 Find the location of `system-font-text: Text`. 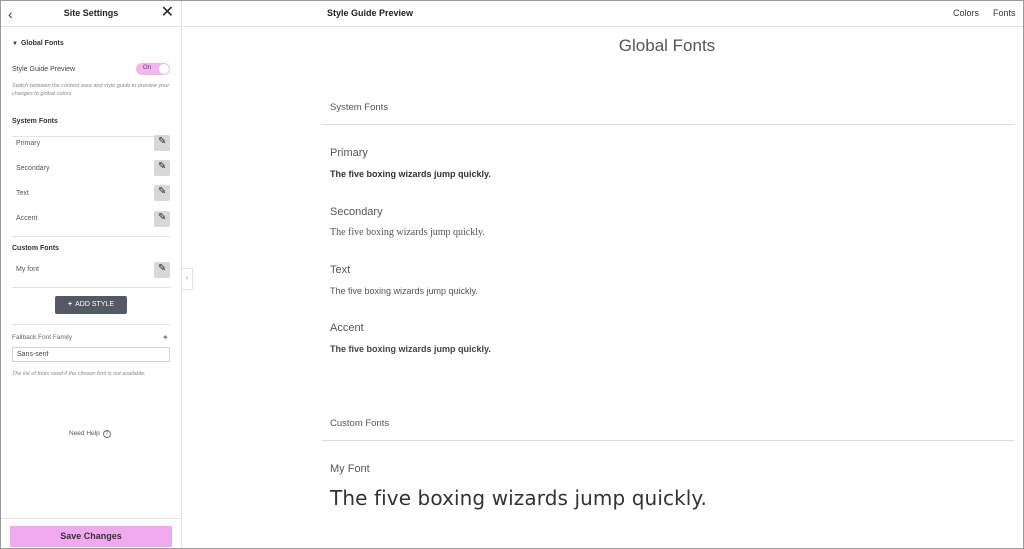

system-font-text: Text is located at coordinates (22, 193).